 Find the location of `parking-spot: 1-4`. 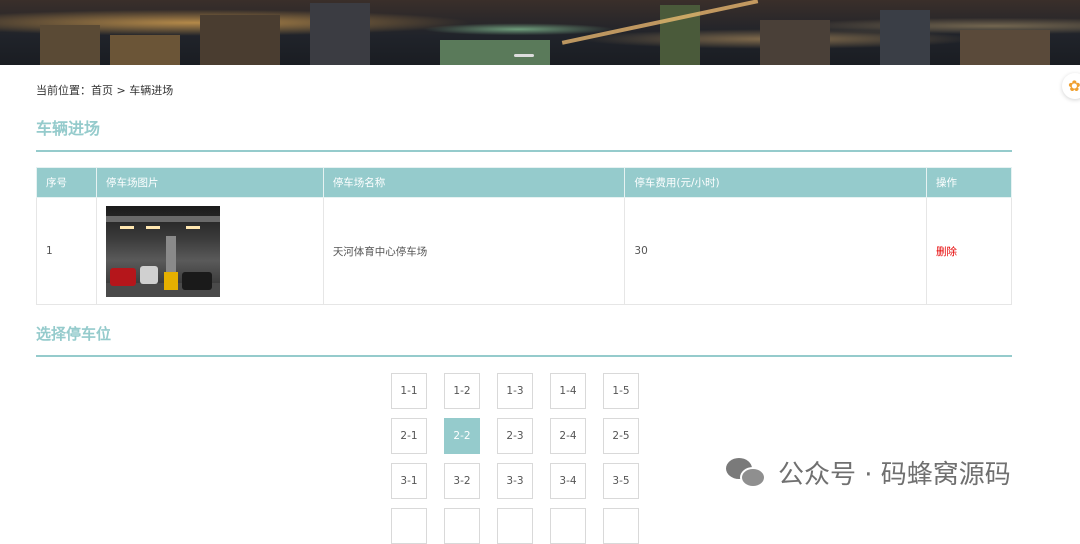

parking-spot: 1-4 is located at coordinates (568, 391).